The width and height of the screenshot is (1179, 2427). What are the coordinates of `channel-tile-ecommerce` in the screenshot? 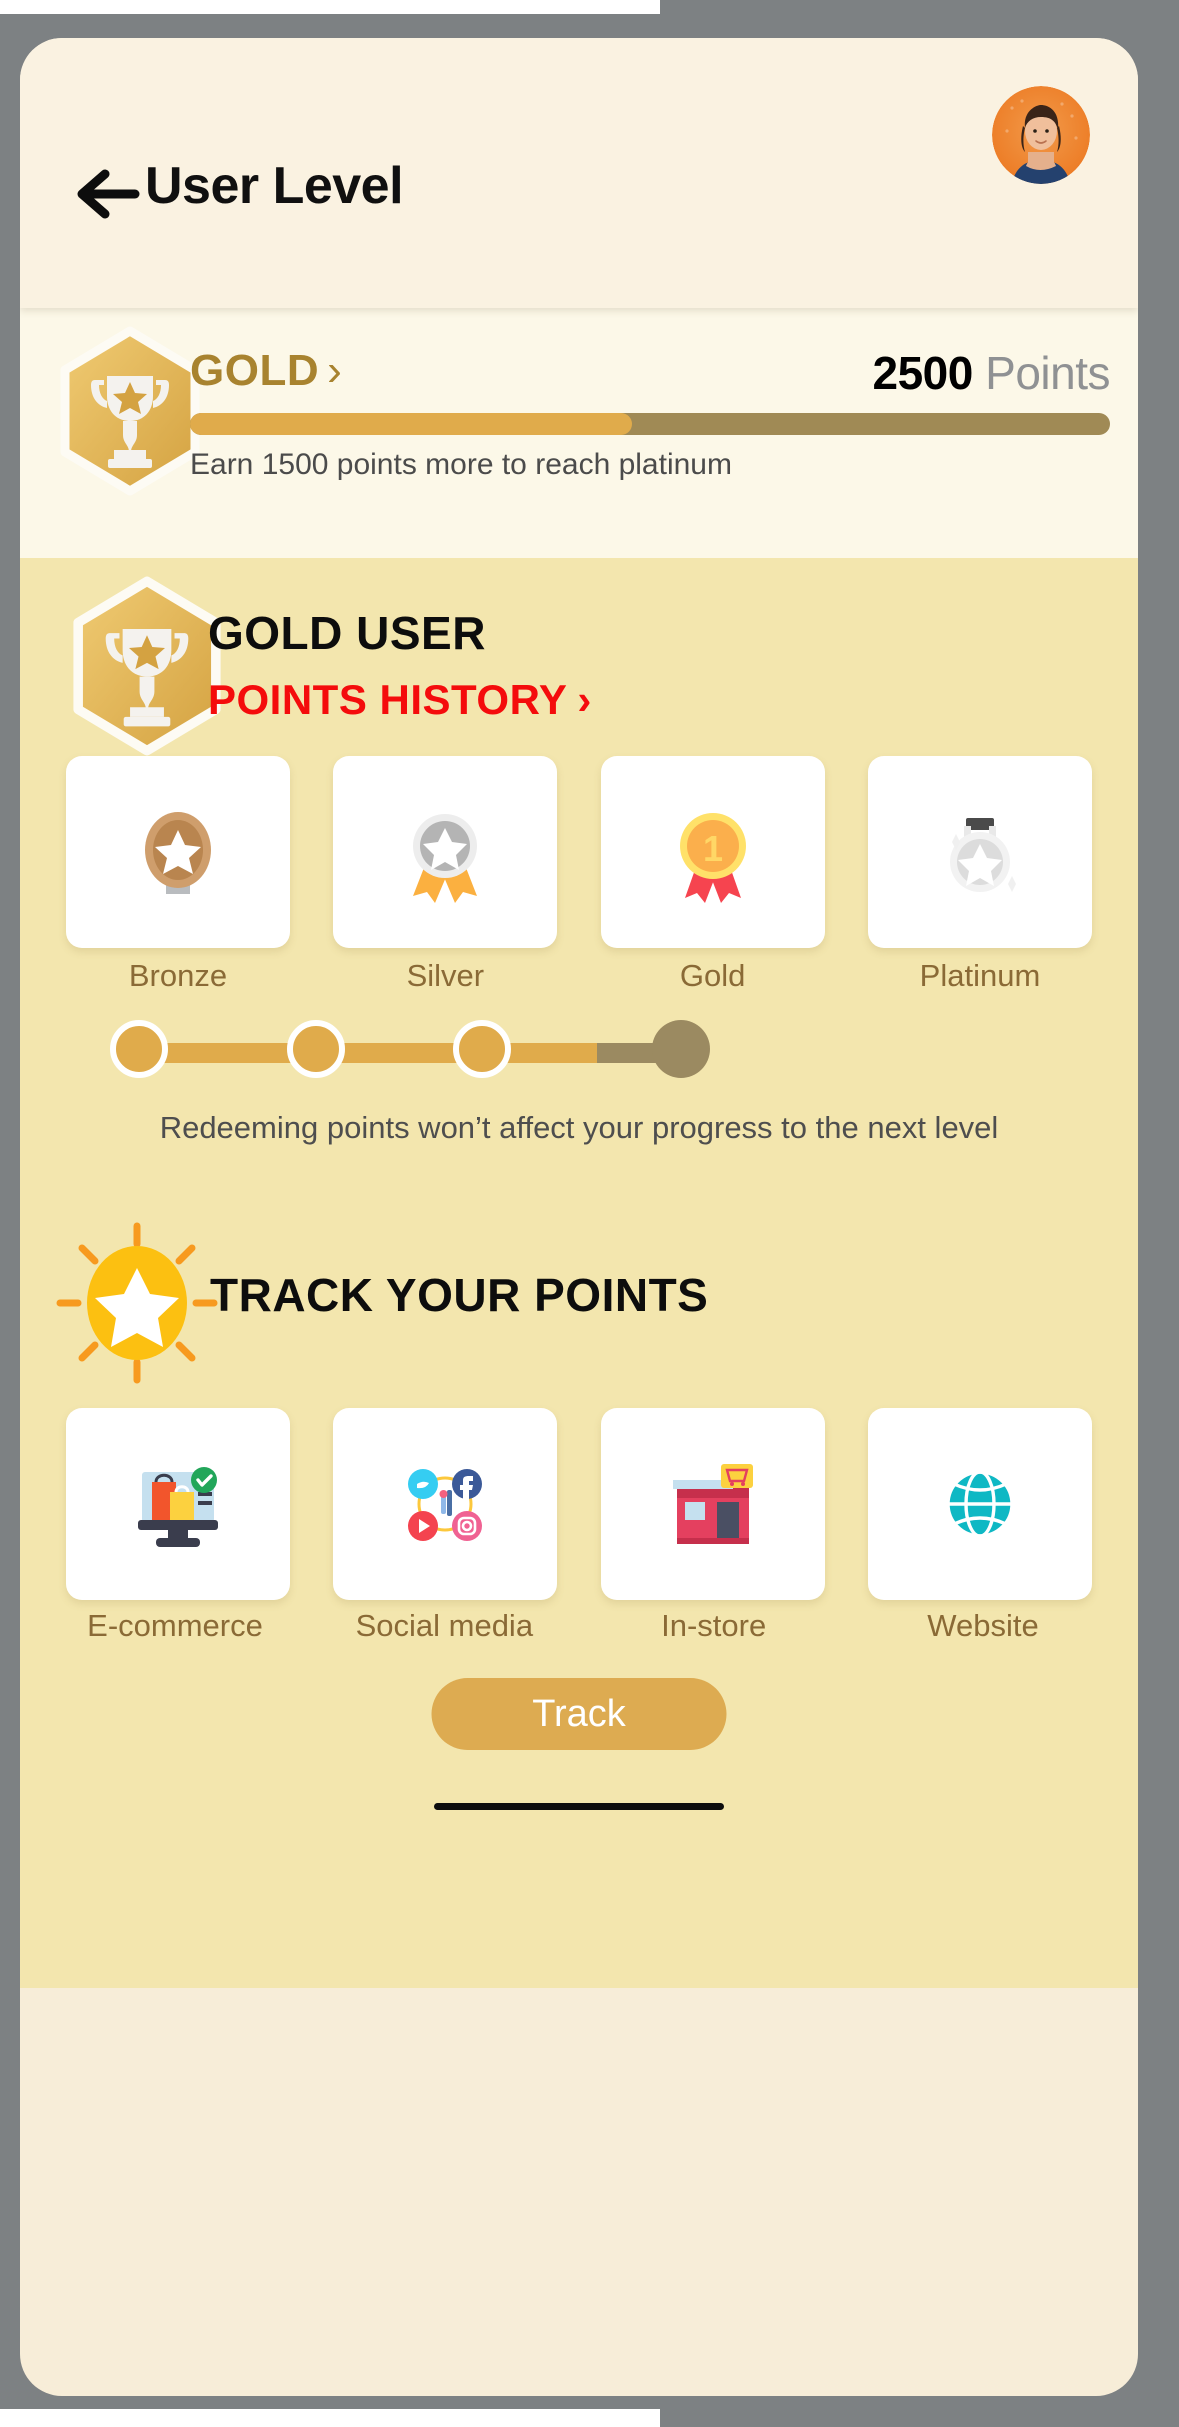 It's located at (178, 1504).